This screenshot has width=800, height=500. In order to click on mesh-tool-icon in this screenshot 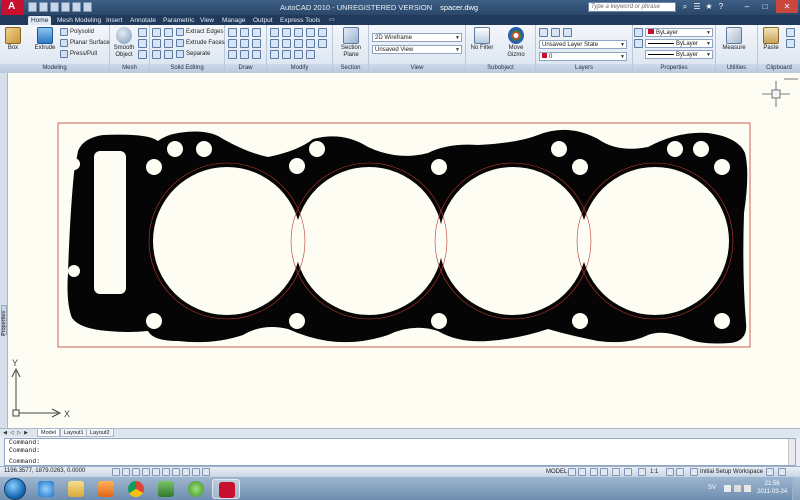, I will do `click(142, 43)`.